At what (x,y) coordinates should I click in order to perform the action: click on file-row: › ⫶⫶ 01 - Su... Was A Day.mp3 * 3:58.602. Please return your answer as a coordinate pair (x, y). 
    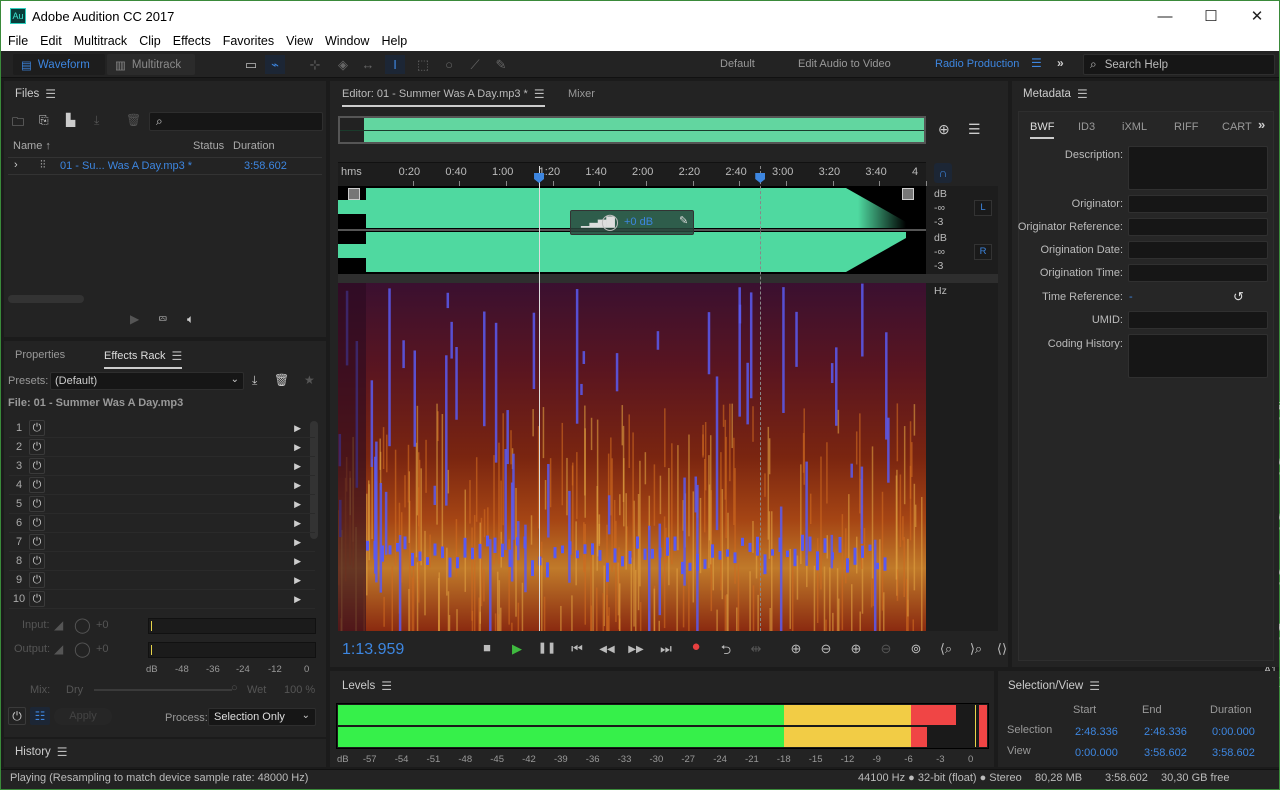
    Looking at the image, I should click on (165, 166).